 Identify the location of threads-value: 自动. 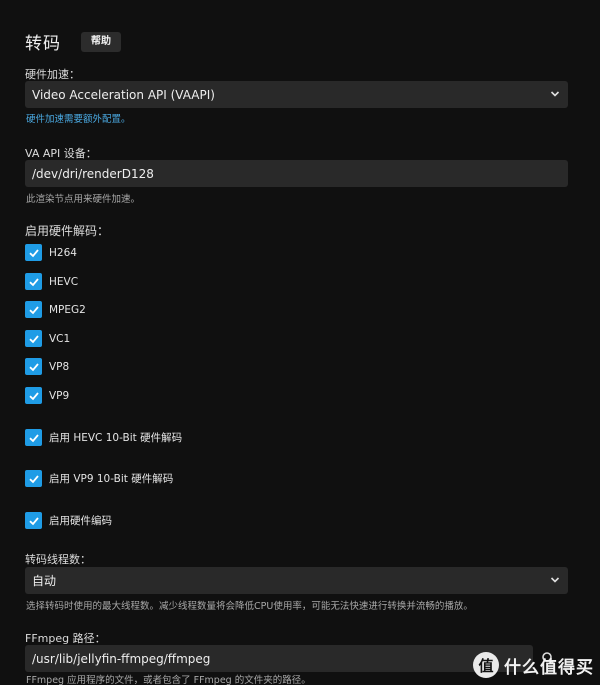
(44, 581).